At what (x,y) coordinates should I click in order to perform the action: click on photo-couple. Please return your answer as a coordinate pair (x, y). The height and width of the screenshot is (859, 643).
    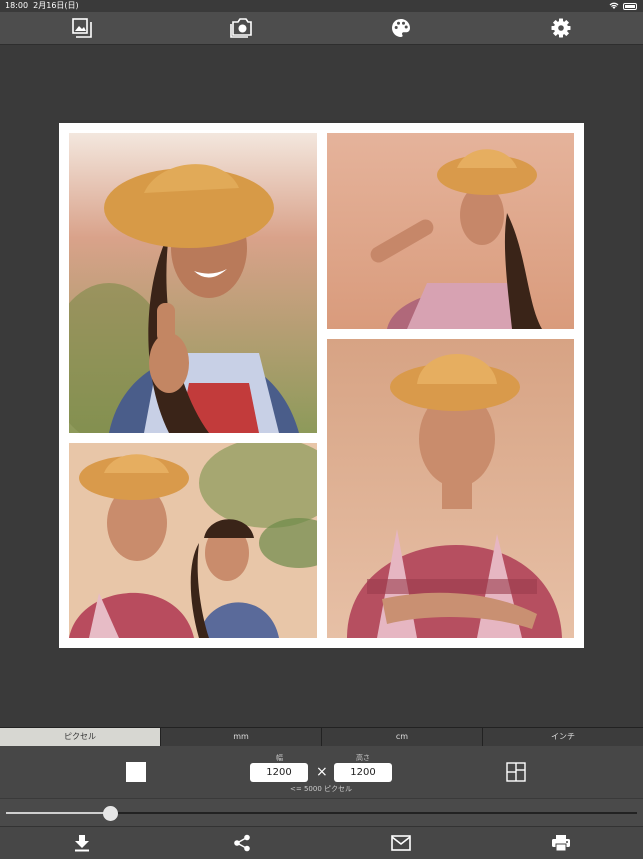
    Looking at the image, I should click on (193, 540).